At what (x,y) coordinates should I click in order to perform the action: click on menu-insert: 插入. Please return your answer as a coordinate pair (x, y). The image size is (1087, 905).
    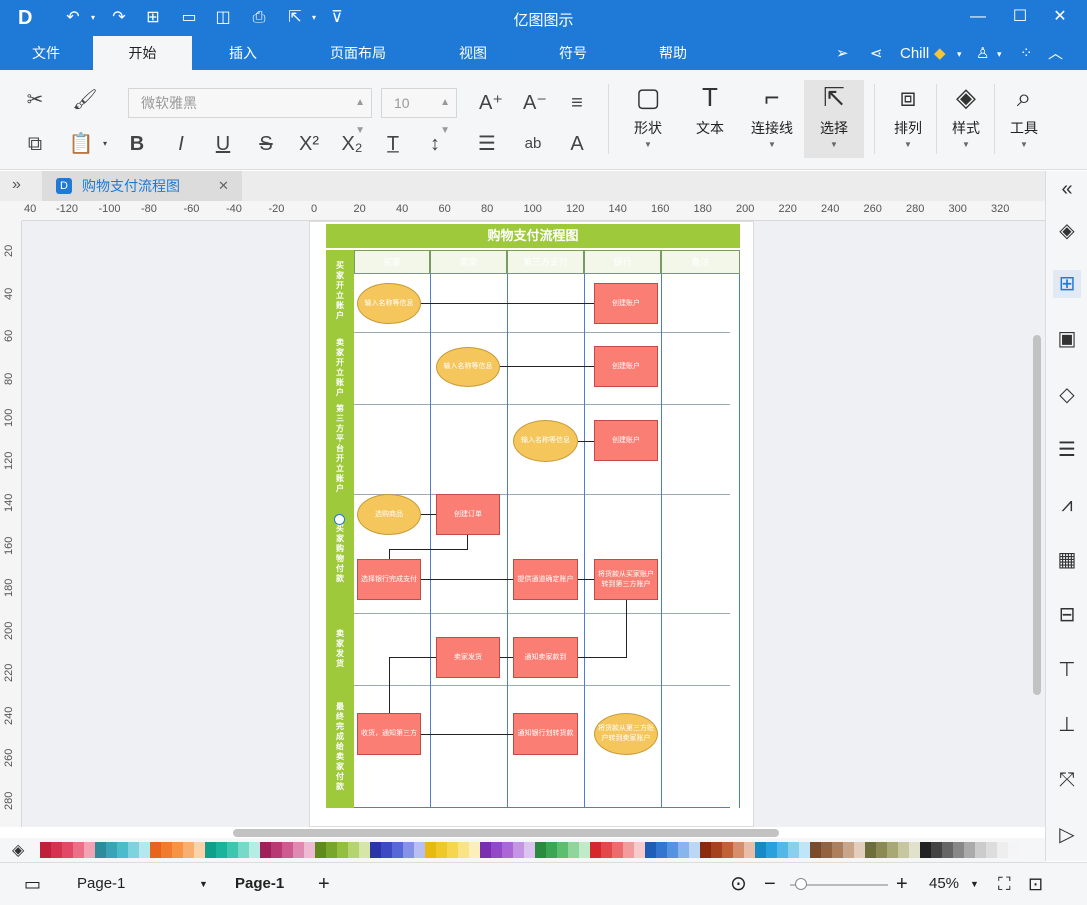
    Looking at the image, I should click on (243, 53).